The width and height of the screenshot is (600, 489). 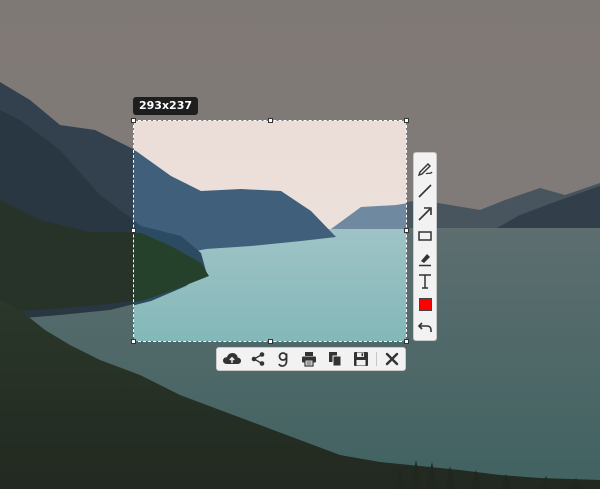 I want to click on print-icon, so click(x=309, y=359).